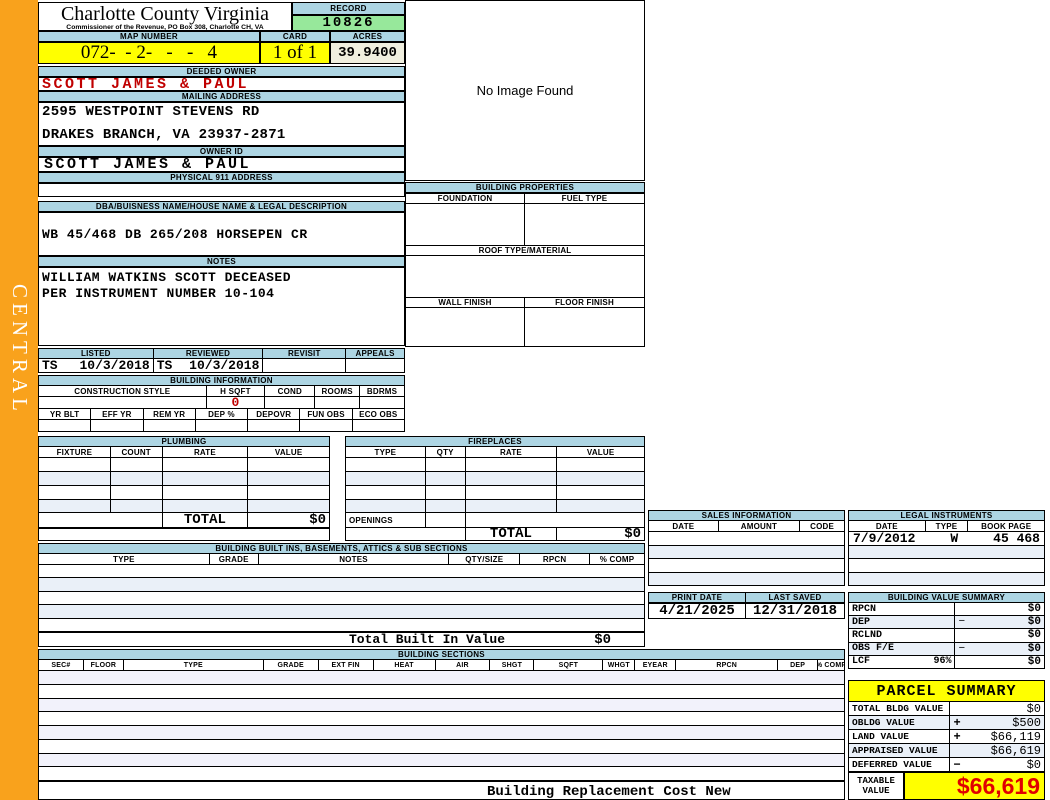 Image resolution: width=1050 pixels, height=800 pixels. Describe the element at coordinates (569, 665) in the screenshot. I see `column-header: SQFT` at that location.